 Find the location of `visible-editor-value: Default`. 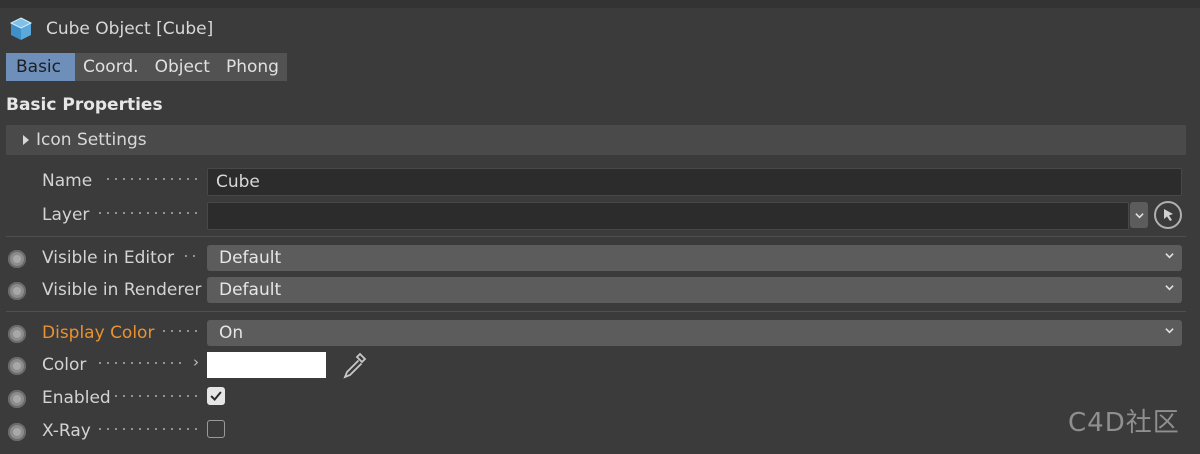

visible-editor-value: Default is located at coordinates (250, 258).